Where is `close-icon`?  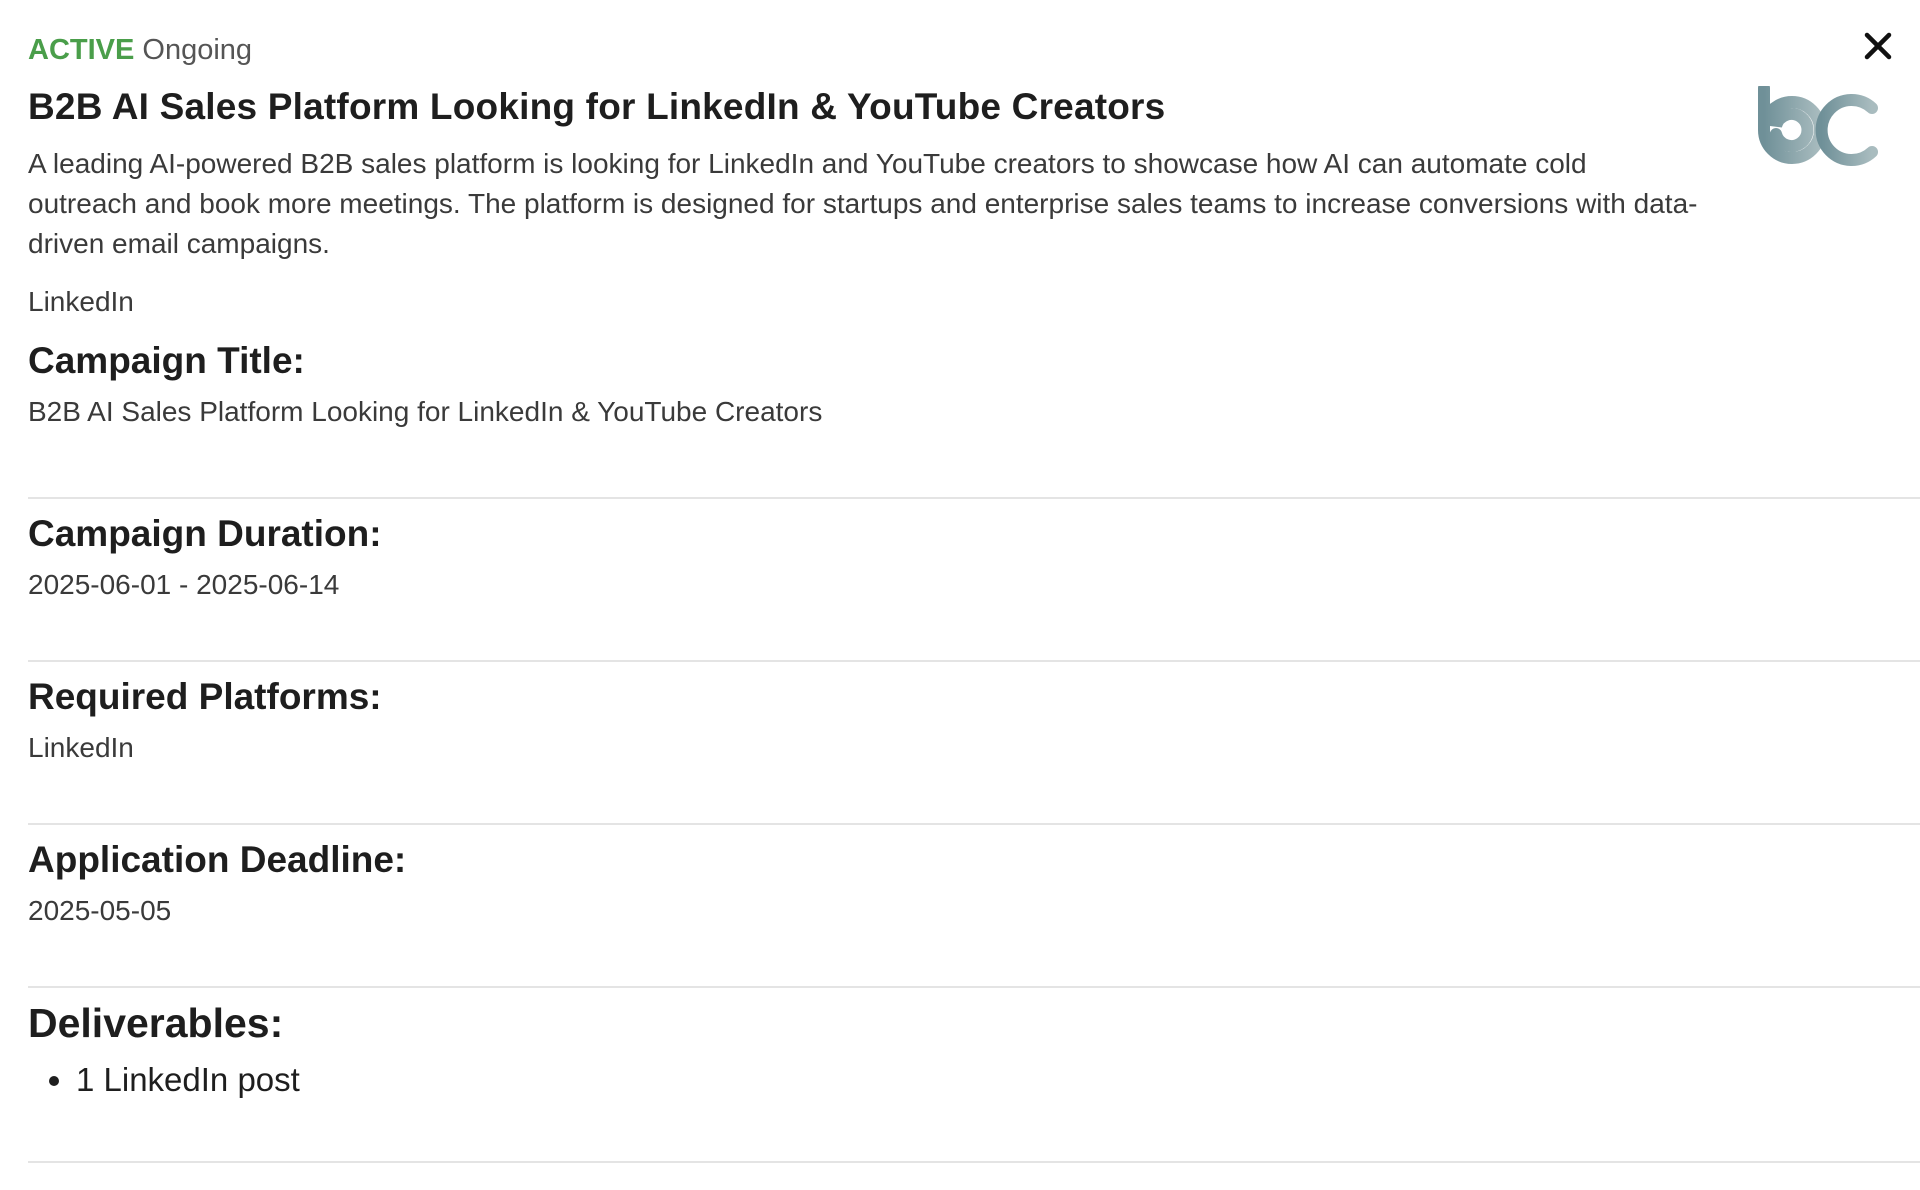 close-icon is located at coordinates (1878, 46).